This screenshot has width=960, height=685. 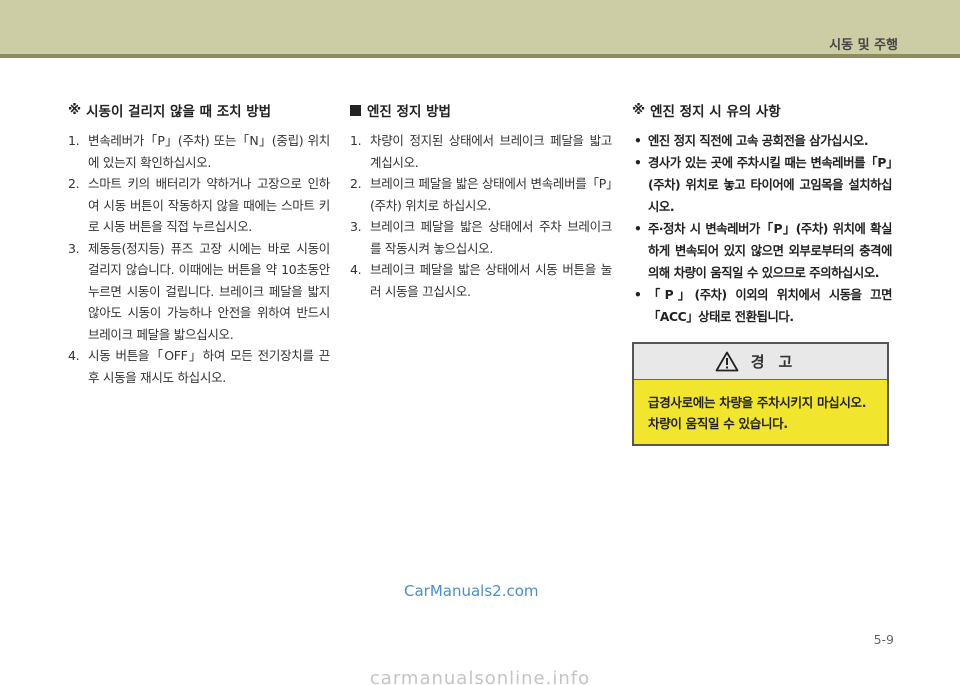 I want to click on page-number: 5-9, so click(x=883, y=639).